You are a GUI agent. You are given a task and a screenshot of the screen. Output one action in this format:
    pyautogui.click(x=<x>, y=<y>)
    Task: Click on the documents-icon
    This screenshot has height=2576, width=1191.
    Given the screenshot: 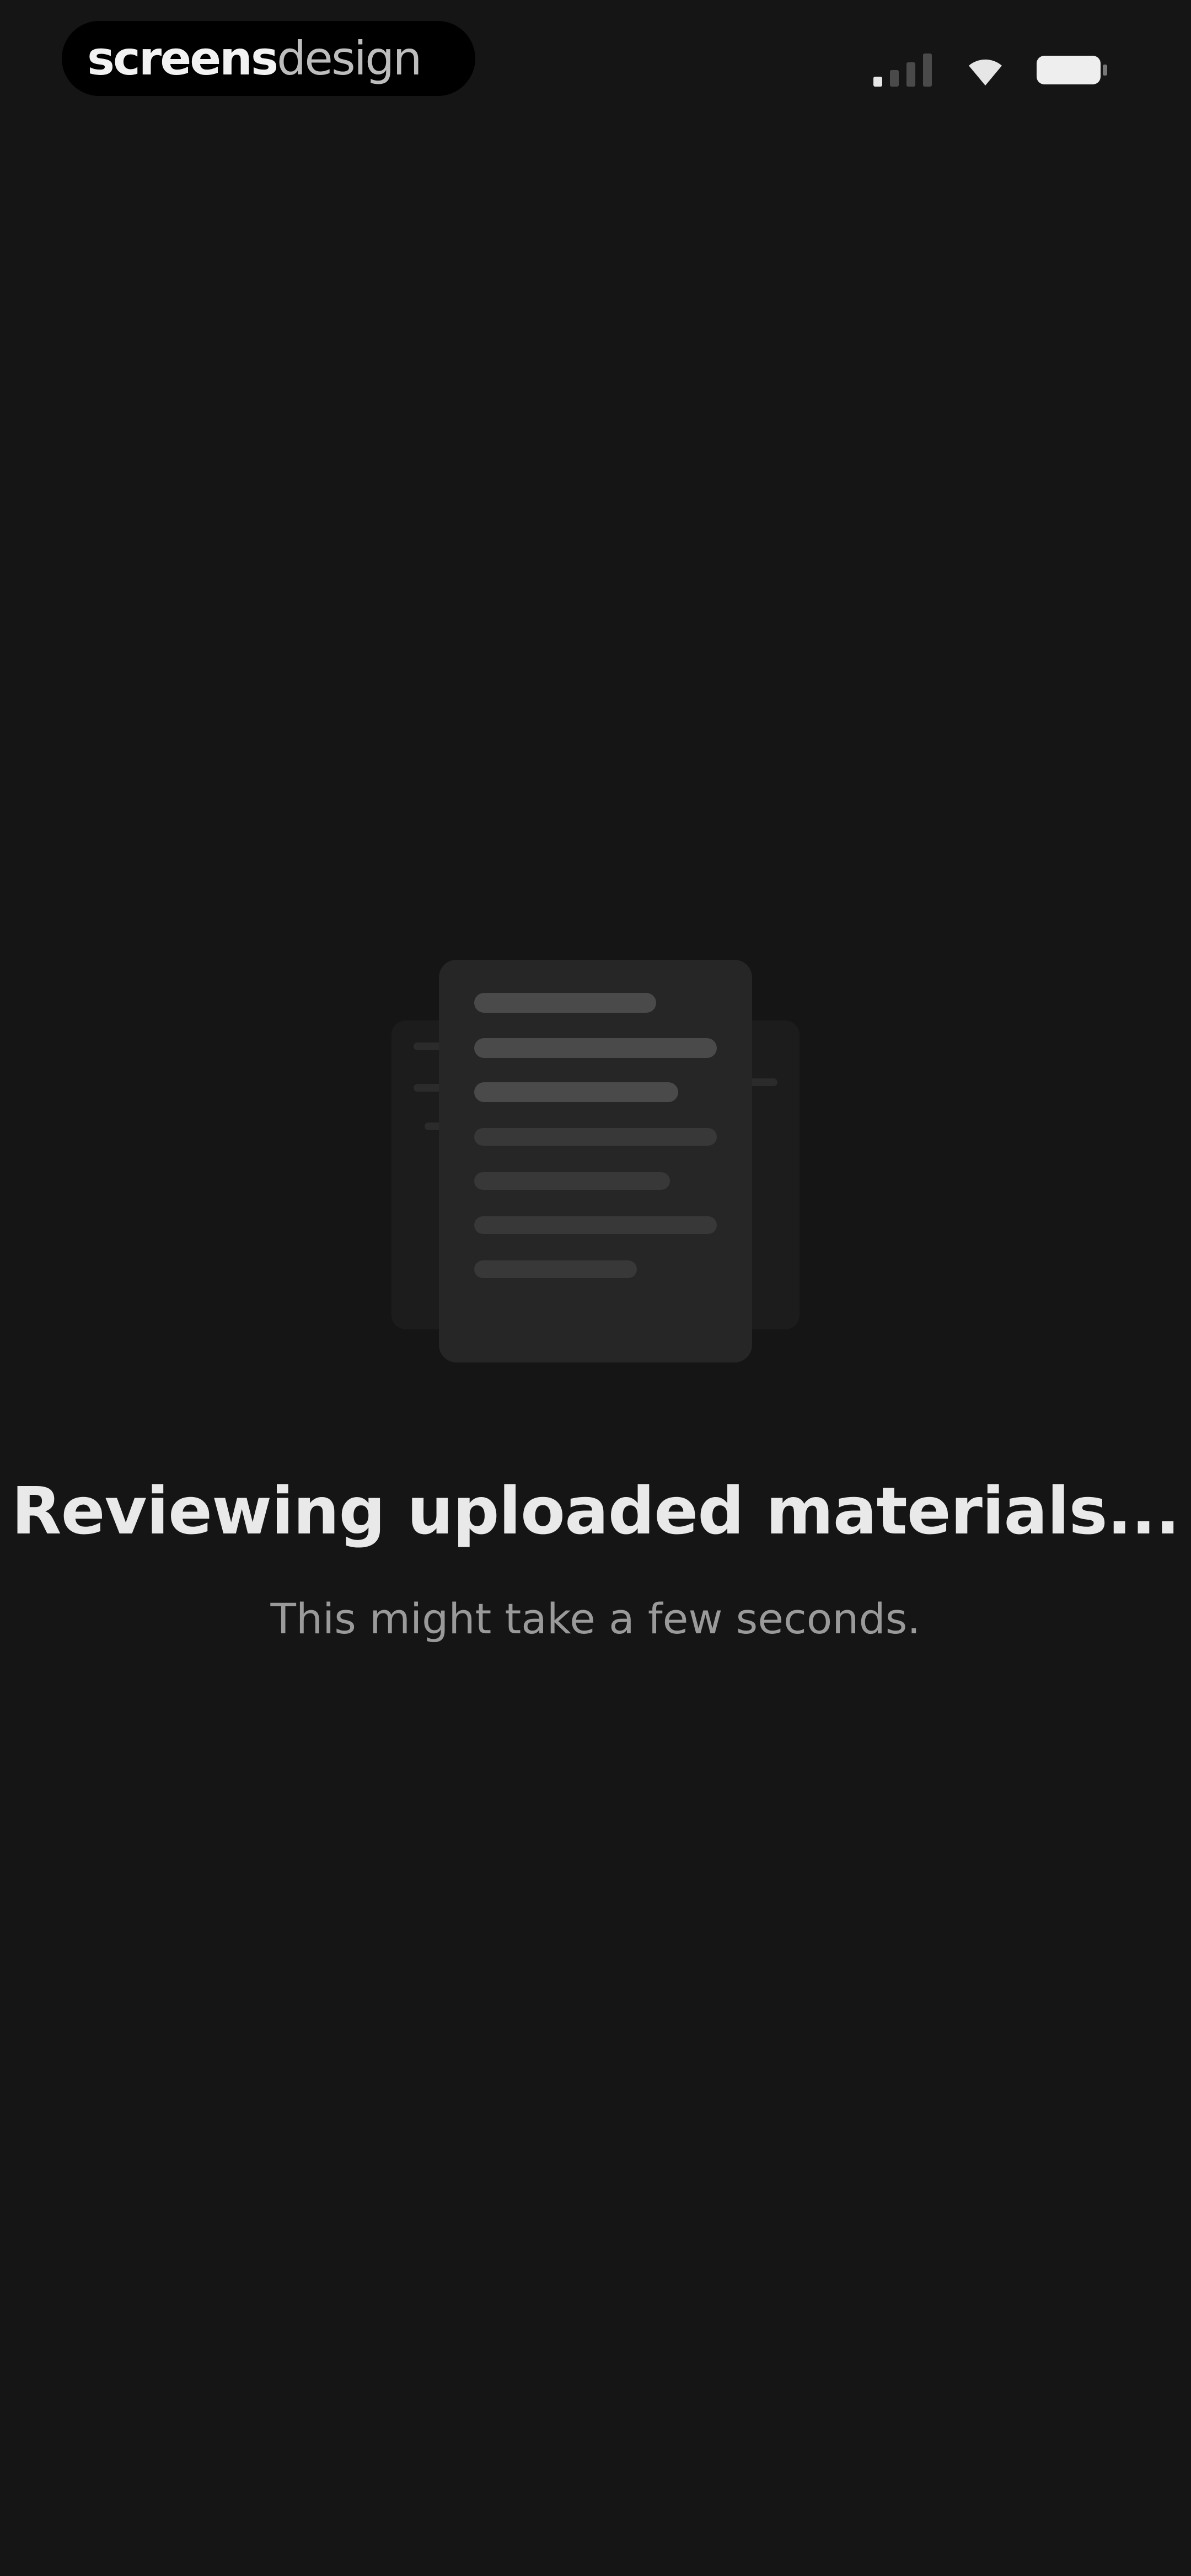 What is the action you would take?
    pyautogui.click(x=595, y=1161)
    